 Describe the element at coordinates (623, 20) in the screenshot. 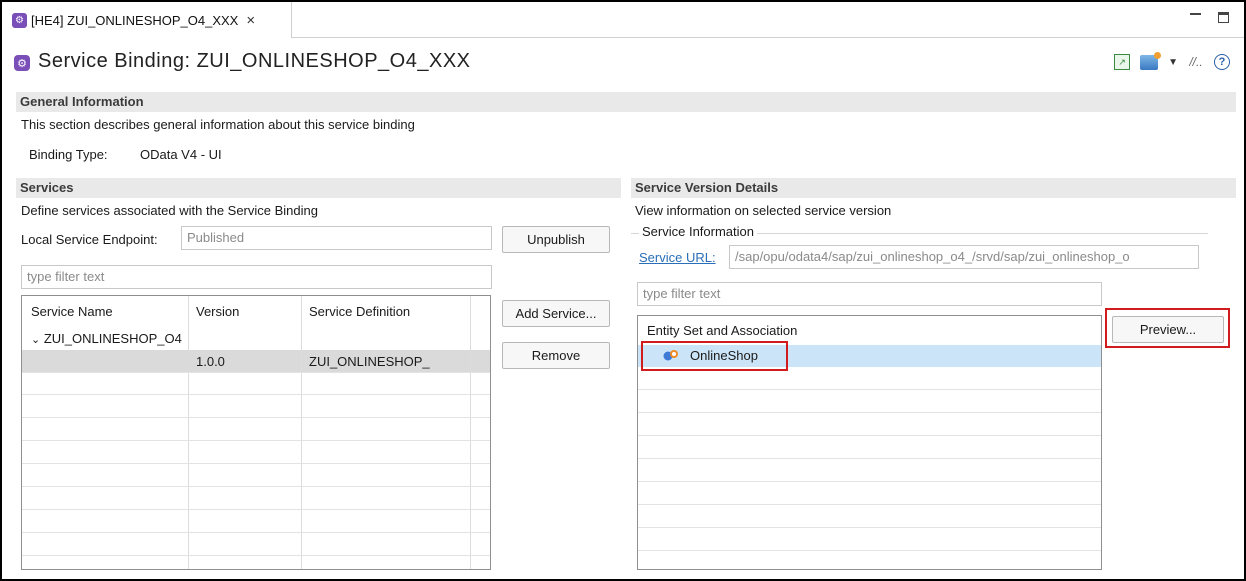

I see `editor-tab-bar: ⚙ [HE4] ZUI_ONLINESHOP_O4_XXX ×` at that location.